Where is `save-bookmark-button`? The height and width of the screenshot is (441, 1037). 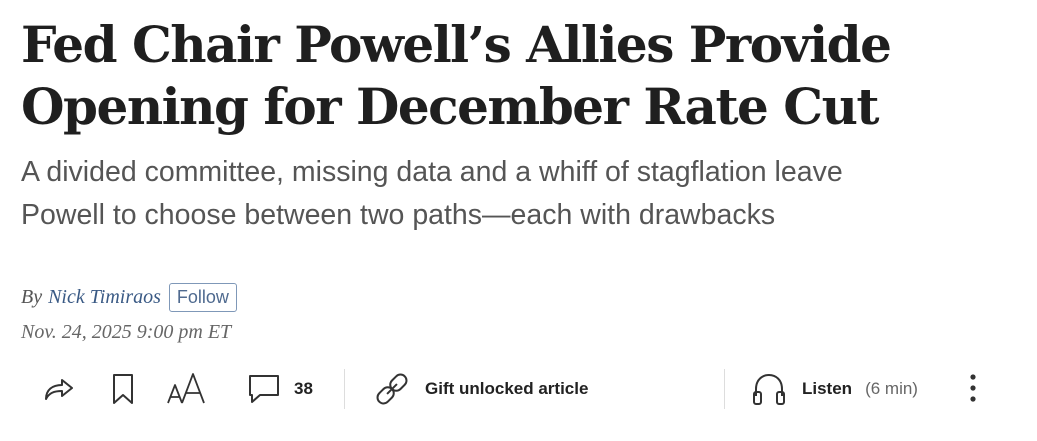 save-bookmark-button is located at coordinates (124, 389).